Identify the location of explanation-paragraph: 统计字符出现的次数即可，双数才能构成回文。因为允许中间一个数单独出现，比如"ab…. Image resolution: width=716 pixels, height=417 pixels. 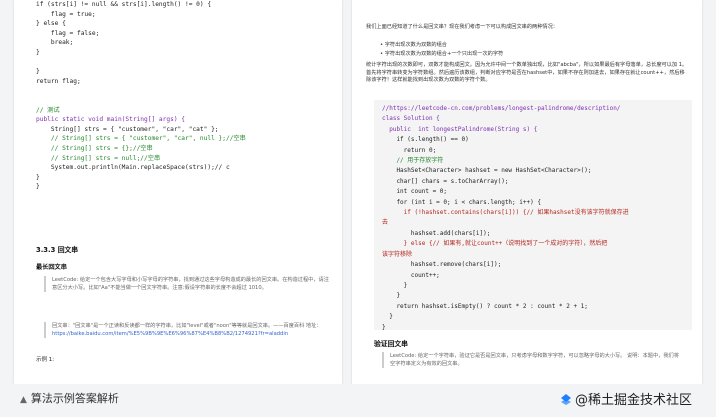
(527, 73).